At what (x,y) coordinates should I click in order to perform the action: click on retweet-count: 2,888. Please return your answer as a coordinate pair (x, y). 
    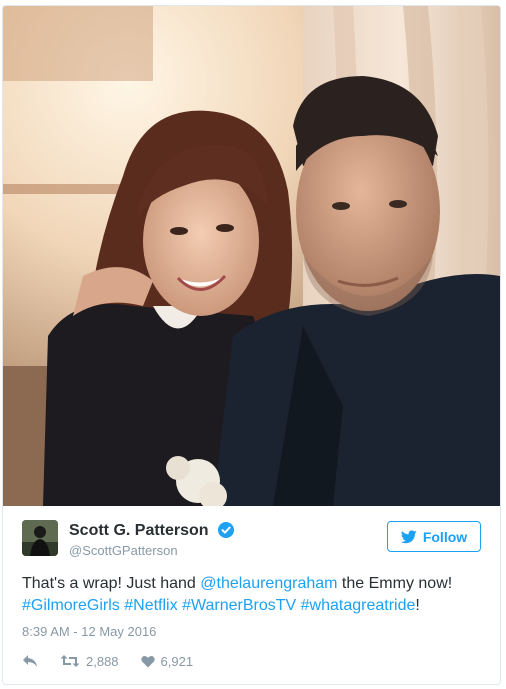
    Looking at the image, I should click on (102, 661).